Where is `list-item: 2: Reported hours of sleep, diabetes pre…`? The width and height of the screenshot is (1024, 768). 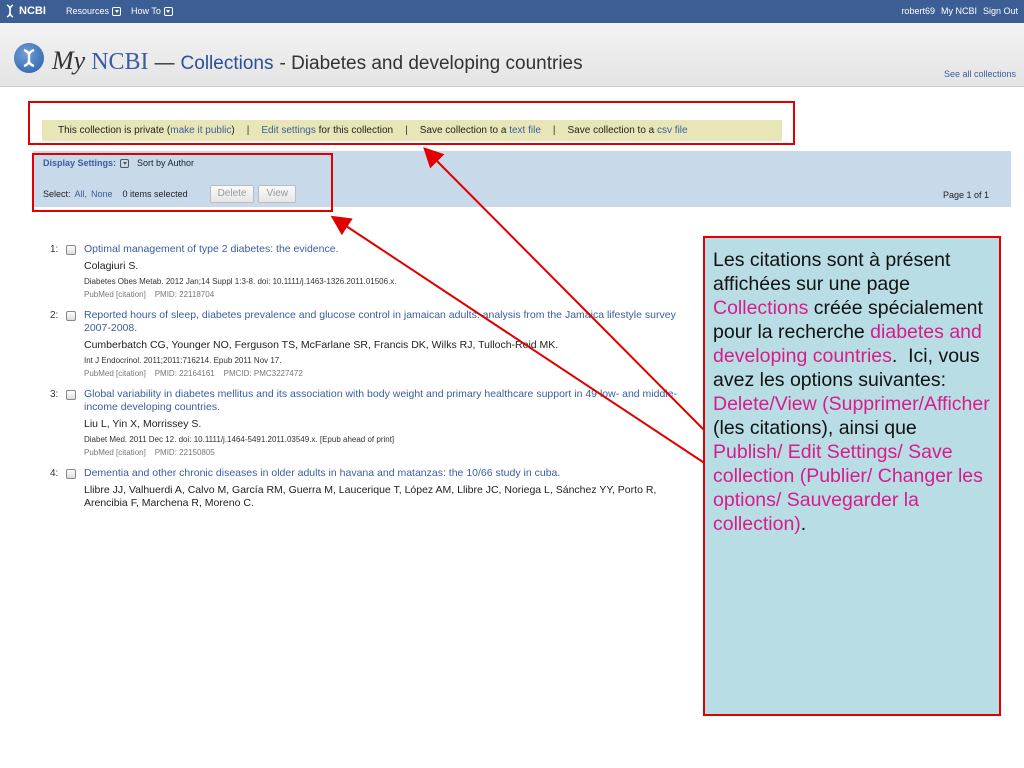 list-item: 2: Reported hours of sleep, diabetes pre… is located at coordinates (365, 343).